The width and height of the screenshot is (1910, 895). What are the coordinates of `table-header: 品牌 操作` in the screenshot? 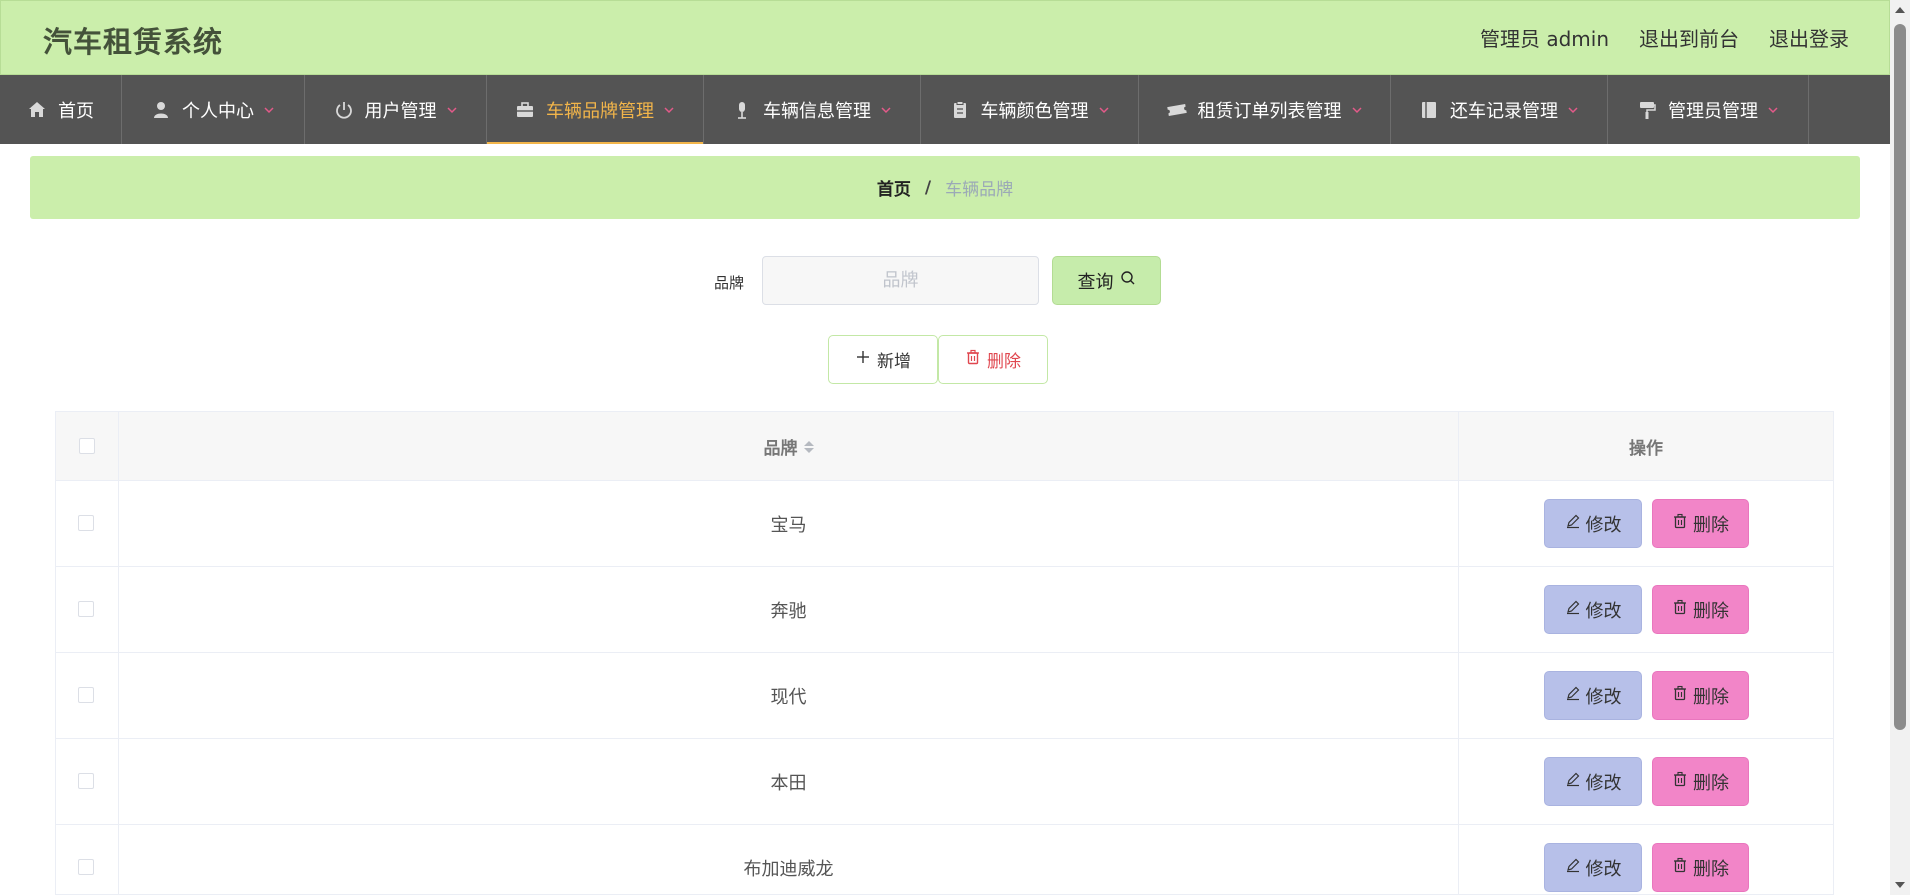 It's located at (944, 446).